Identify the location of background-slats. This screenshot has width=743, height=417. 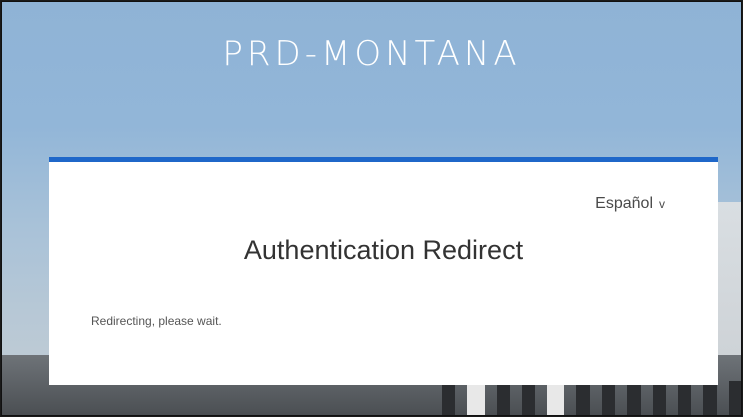
(591, 398).